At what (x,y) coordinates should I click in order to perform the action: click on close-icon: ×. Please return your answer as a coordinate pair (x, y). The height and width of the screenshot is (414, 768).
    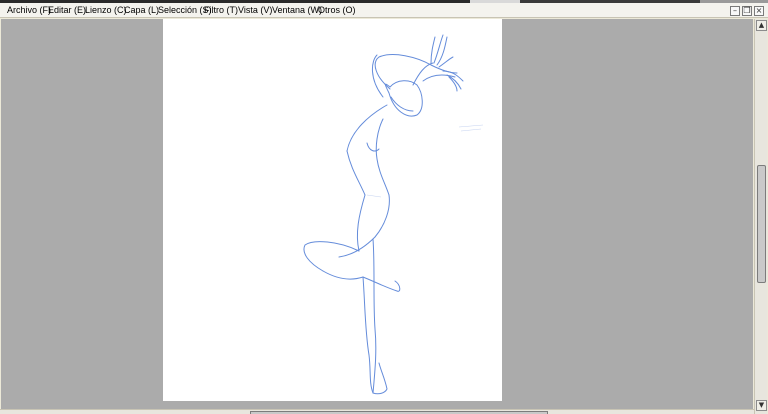
    Looking at the image, I should click on (759, 10).